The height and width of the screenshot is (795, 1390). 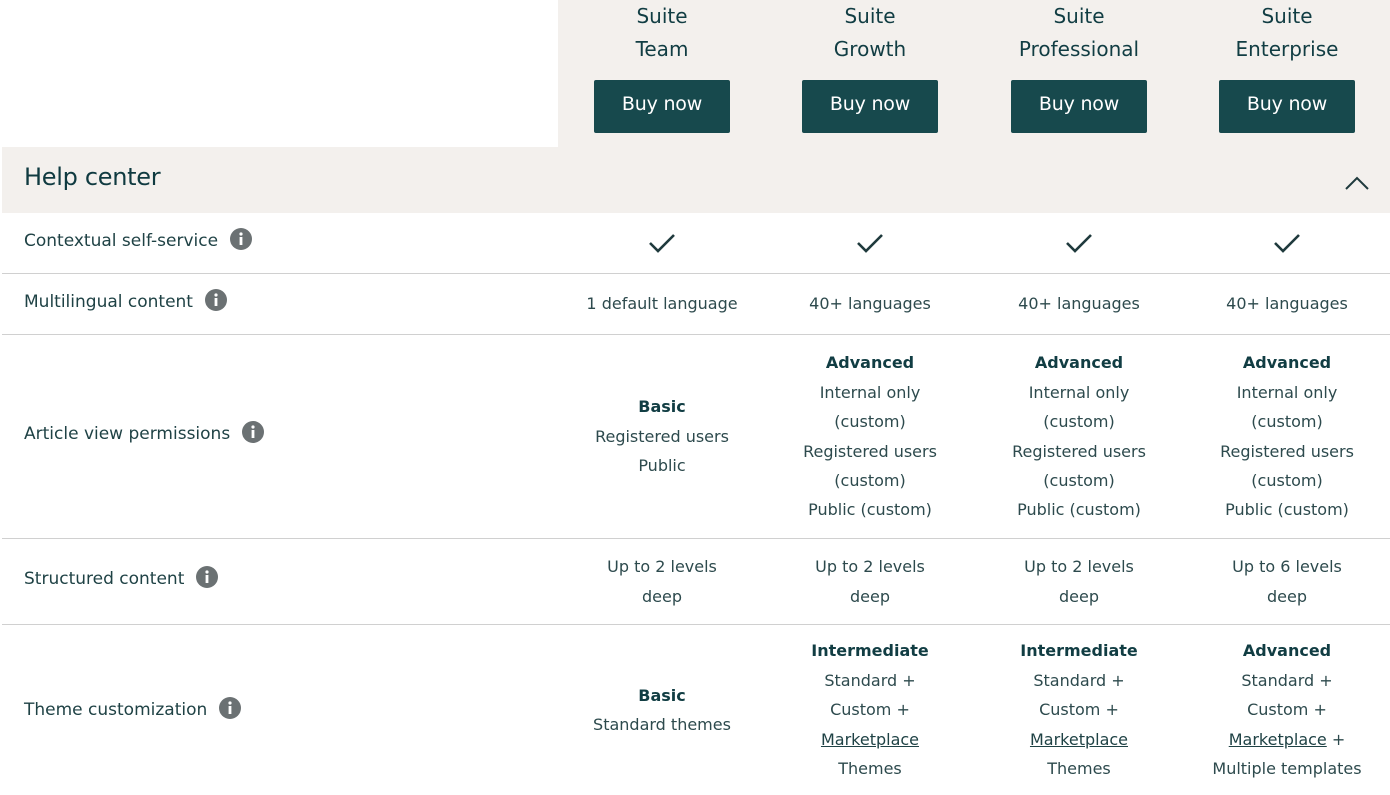 What do you see at coordinates (870, 73) in the screenshot?
I see `plan-column-growth: Suite Growth Buy now` at bounding box center [870, 73].